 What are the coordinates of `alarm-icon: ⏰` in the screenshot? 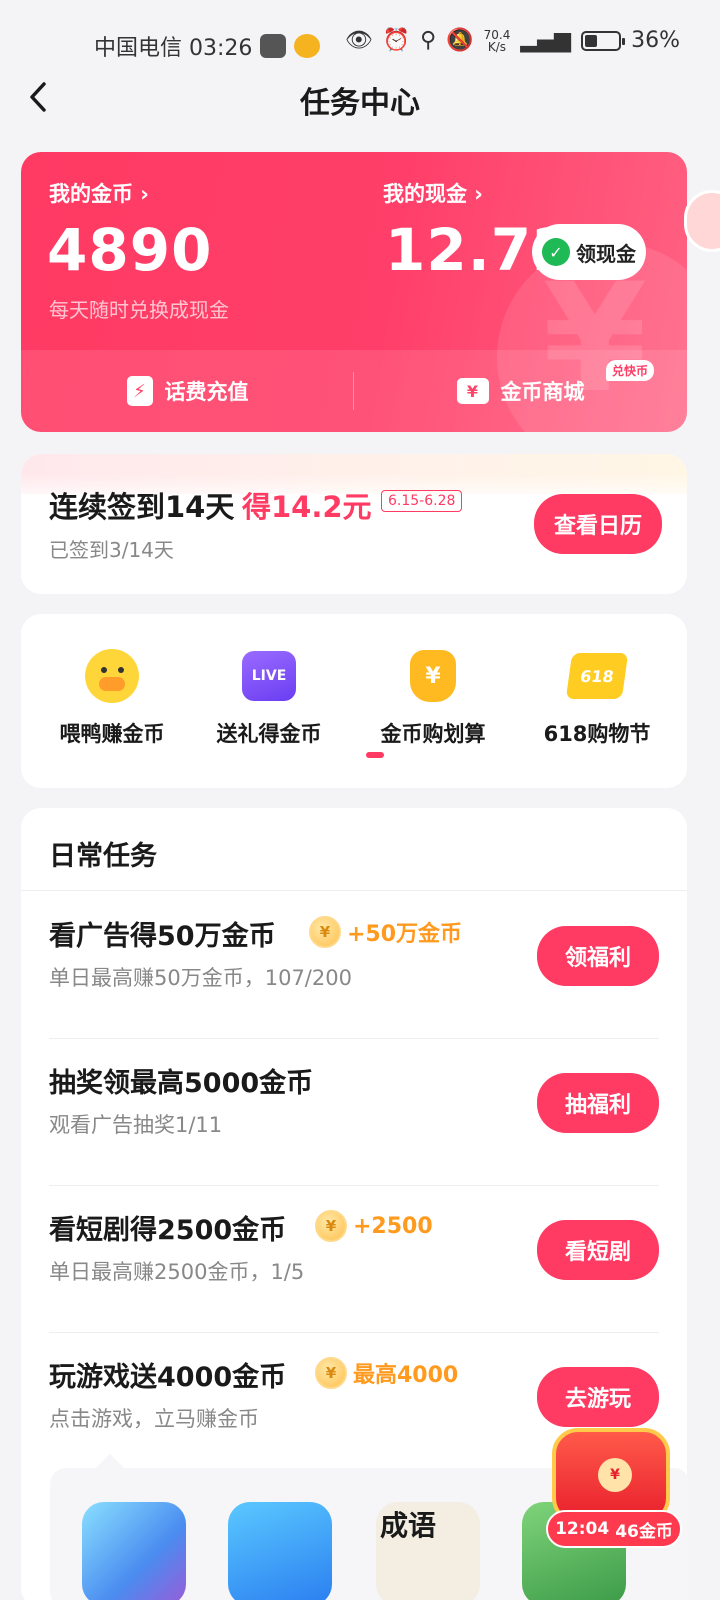 It's located at (396, 40).